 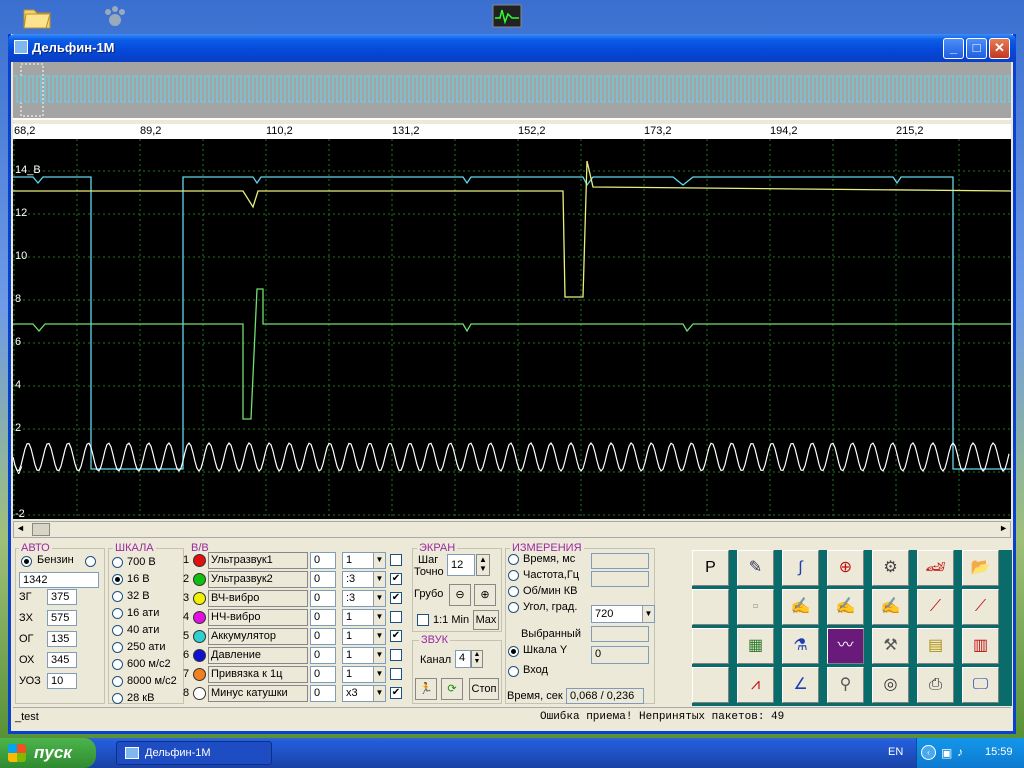 What do you see at coordinates (845, 568) in the screenshot?
I see `crosshair-icon: ⊕` at bounding box center [845, 568].